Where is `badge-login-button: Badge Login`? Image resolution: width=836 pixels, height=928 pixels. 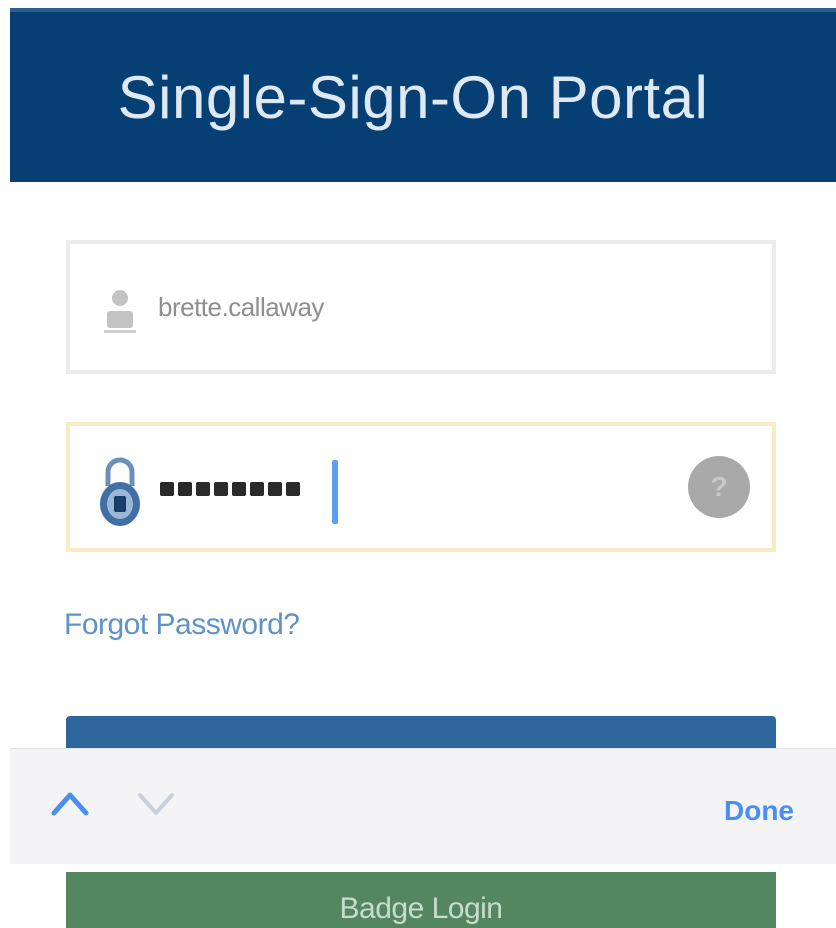
badge-login-button: Badge Login is located at coordinates (421, 900).